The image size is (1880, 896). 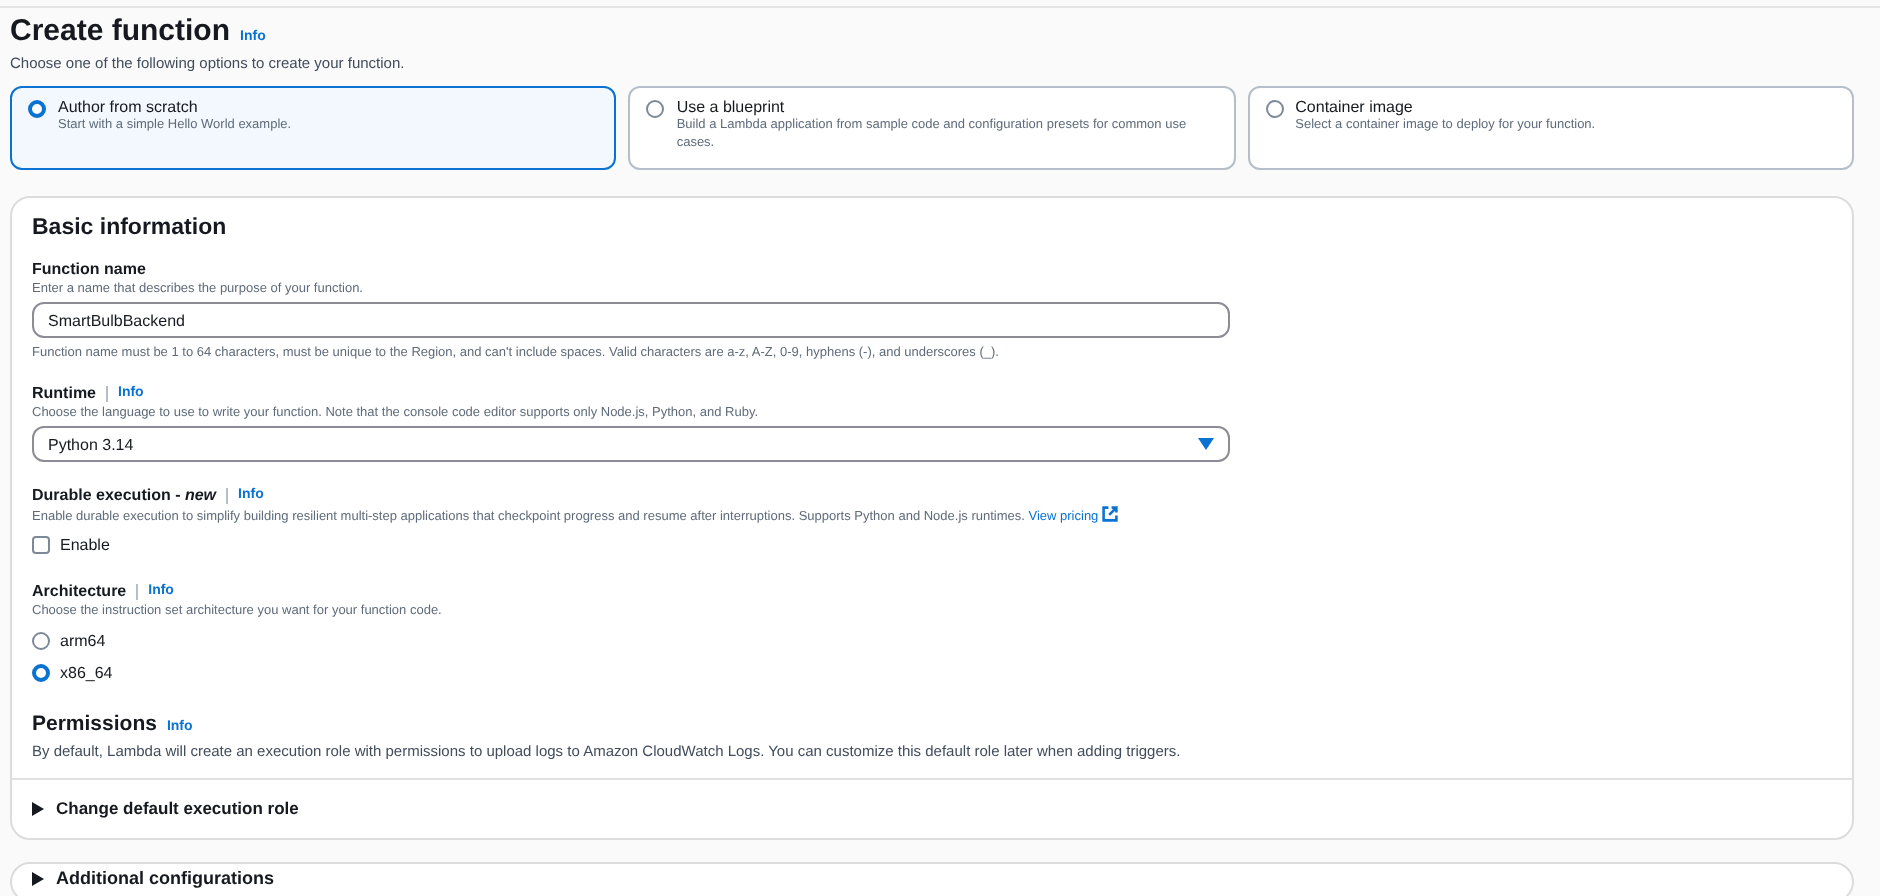 What do you see at coordinates (129, 108) in the screenshot?
I see `option-title: Author from scratch` at bounding box center [129, 108].